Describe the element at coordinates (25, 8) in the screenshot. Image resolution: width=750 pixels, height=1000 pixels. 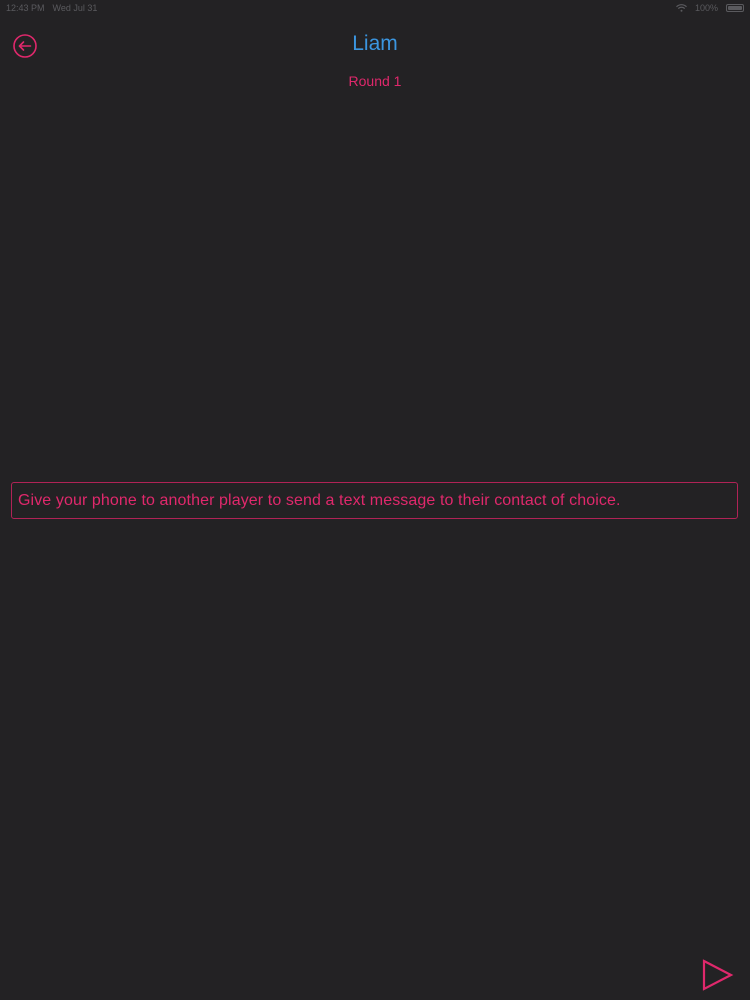
I see `status-time: 12:43 PM` at that location.